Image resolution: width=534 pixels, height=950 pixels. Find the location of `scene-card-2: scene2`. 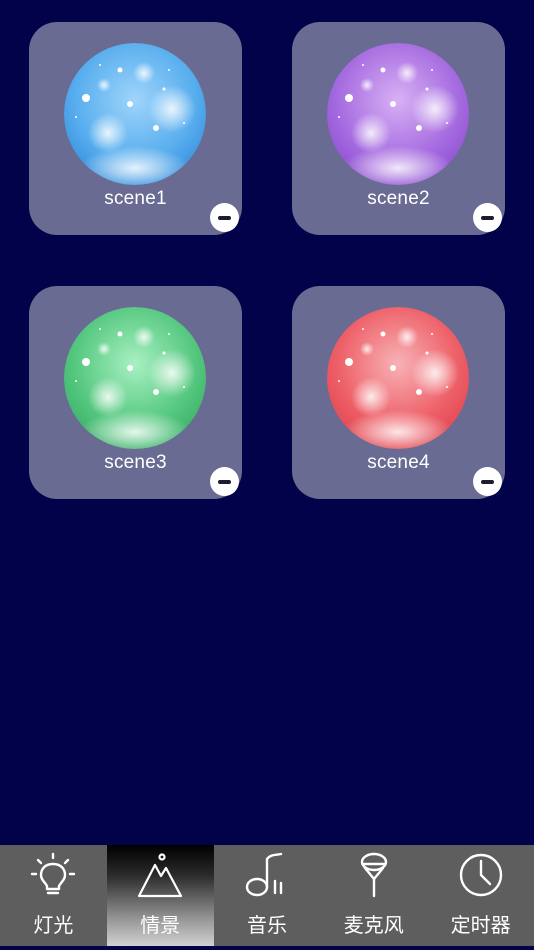

scene-card-2: scene2 is located at coordinates (398, 128).